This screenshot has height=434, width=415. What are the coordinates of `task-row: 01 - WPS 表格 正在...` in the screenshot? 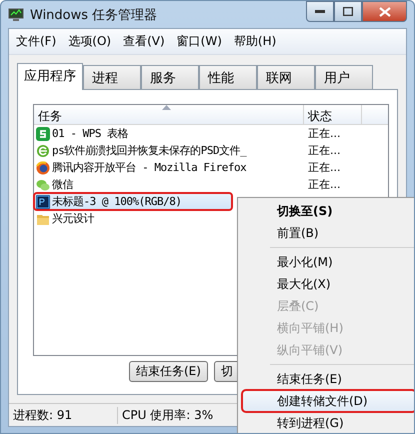 It's located at (211, 133).